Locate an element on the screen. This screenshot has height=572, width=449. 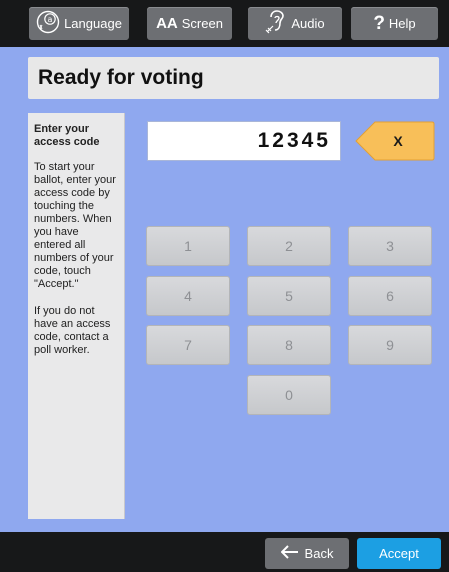
keypad-1: 1 is located at coordinates (188, 246).